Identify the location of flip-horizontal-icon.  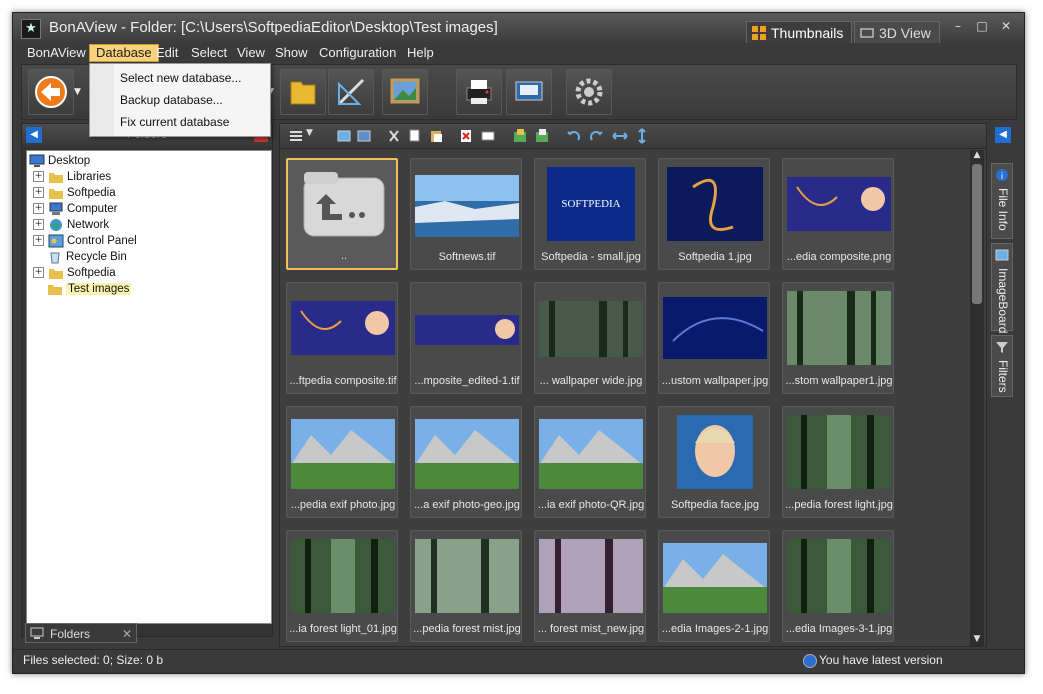
(620, 136).